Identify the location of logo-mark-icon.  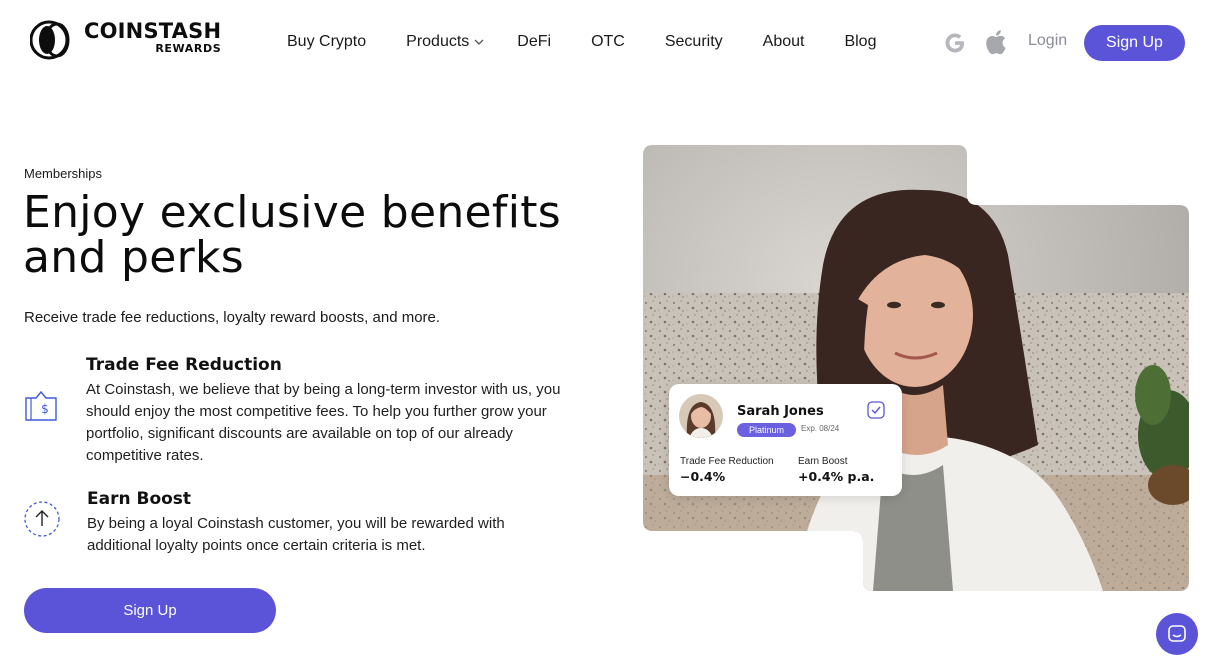
(52, 40).